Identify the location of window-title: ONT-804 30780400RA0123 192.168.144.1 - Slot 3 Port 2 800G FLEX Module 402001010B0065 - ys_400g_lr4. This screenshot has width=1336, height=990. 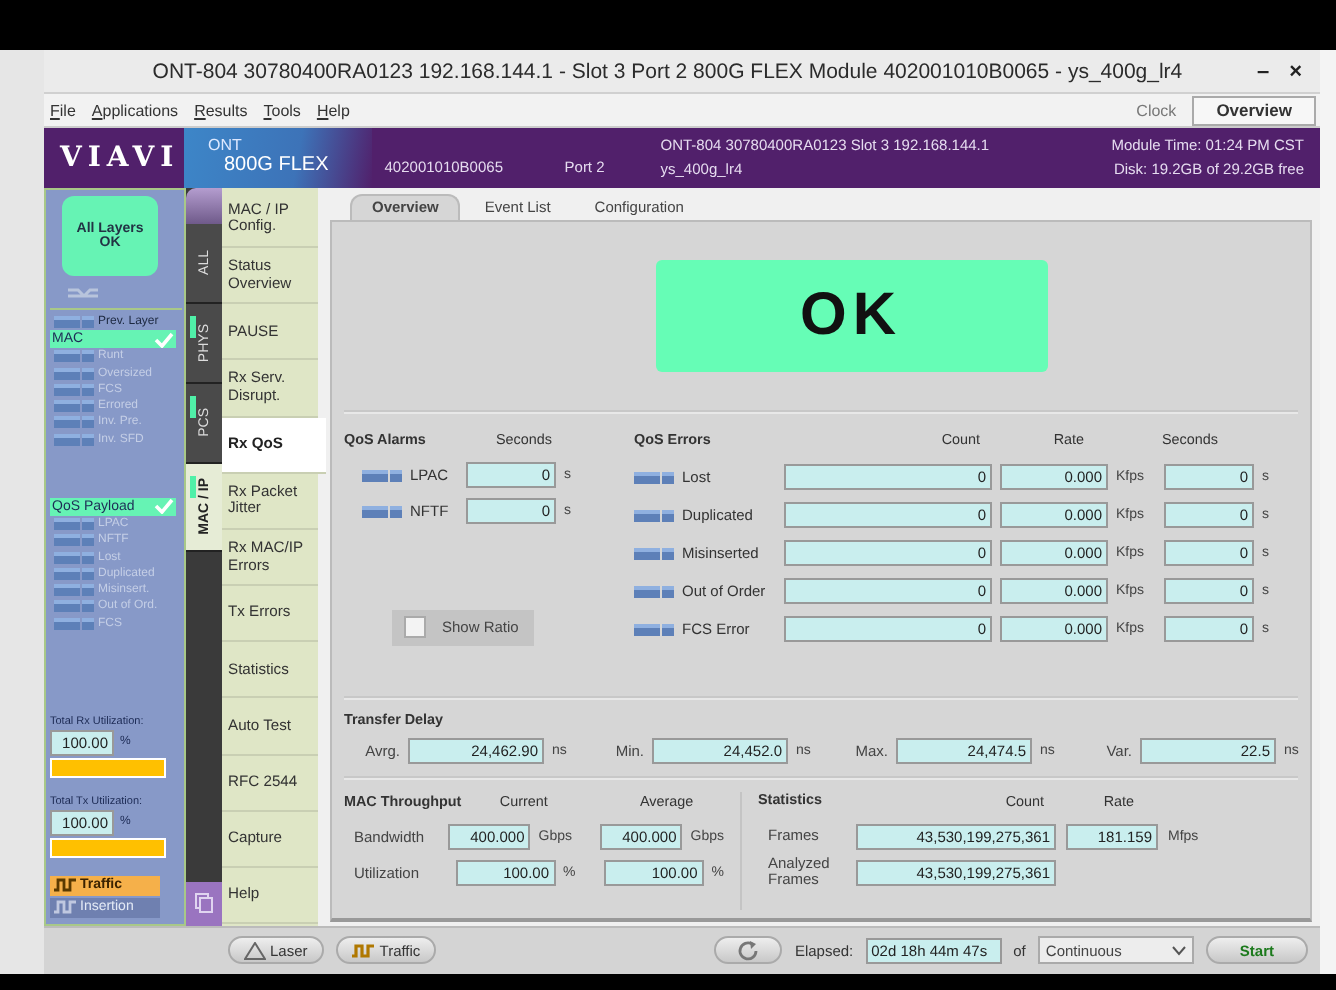
(667, 71).